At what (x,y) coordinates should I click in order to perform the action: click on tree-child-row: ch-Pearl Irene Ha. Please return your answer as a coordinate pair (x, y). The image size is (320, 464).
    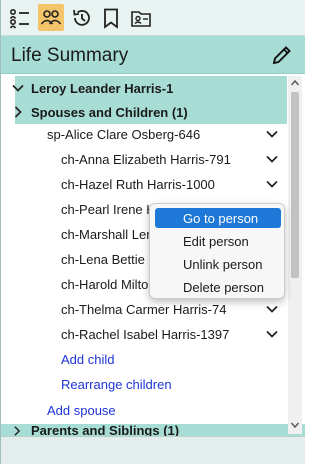
    Looking at the image, I should click on (112, 209).